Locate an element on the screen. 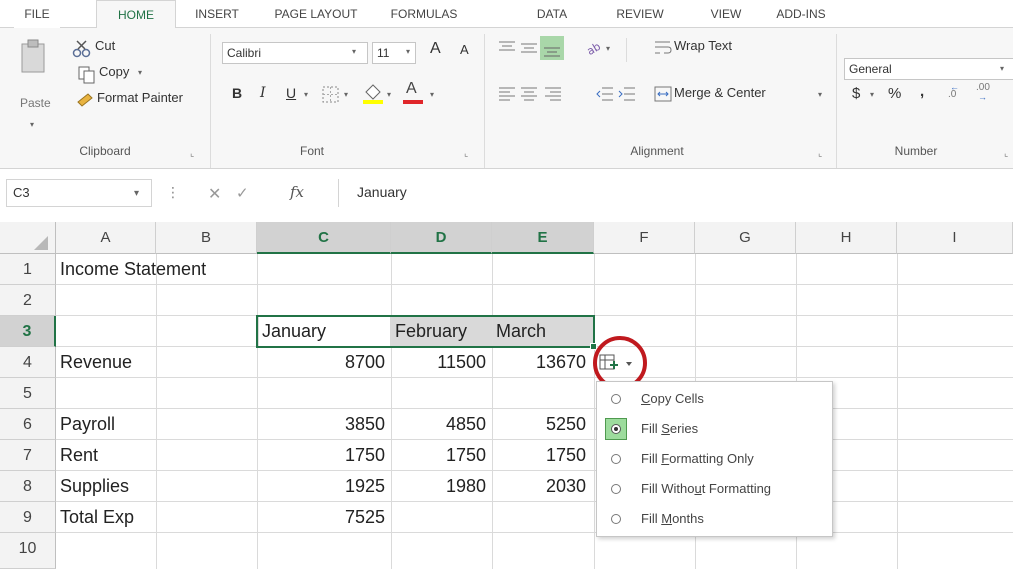  cell-e8: 2030 is located at coordinates (543, 486).